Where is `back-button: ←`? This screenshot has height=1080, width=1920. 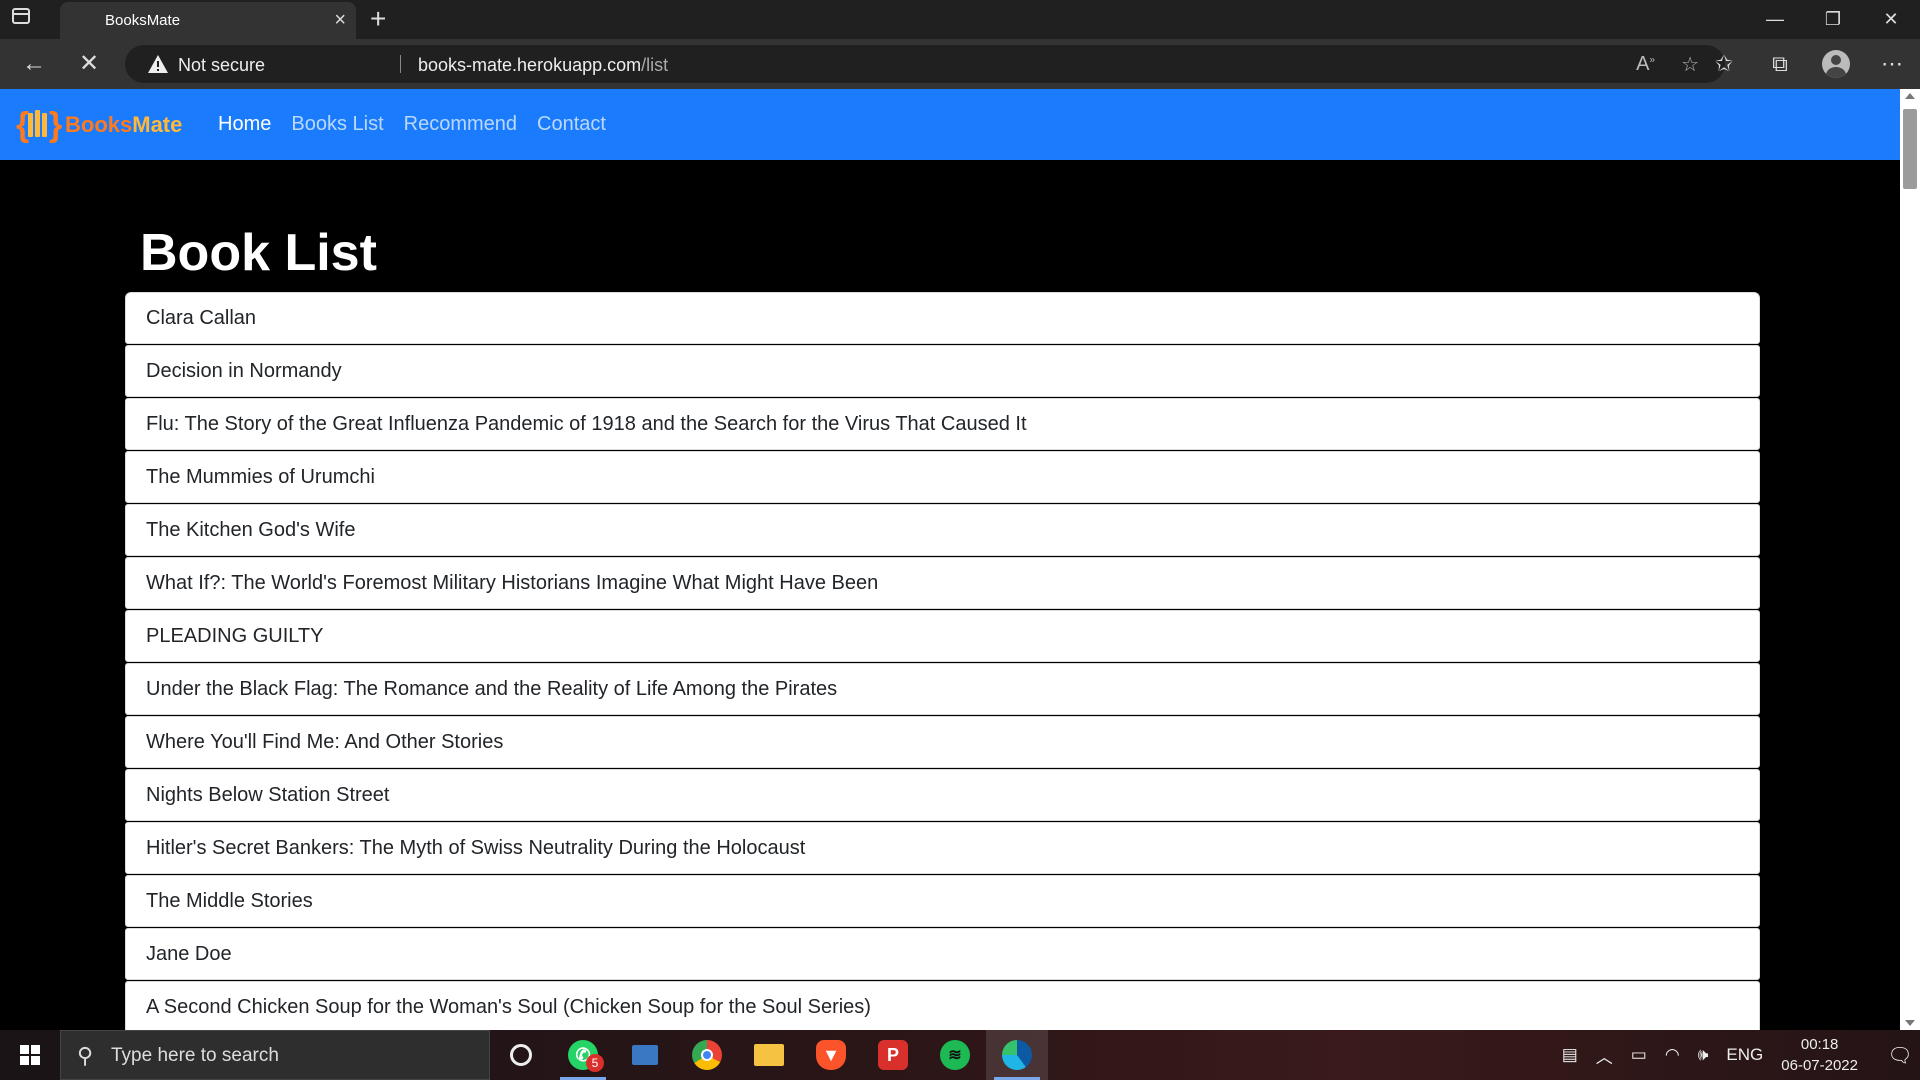 back-button: ← is located at coordinates (34, 64).